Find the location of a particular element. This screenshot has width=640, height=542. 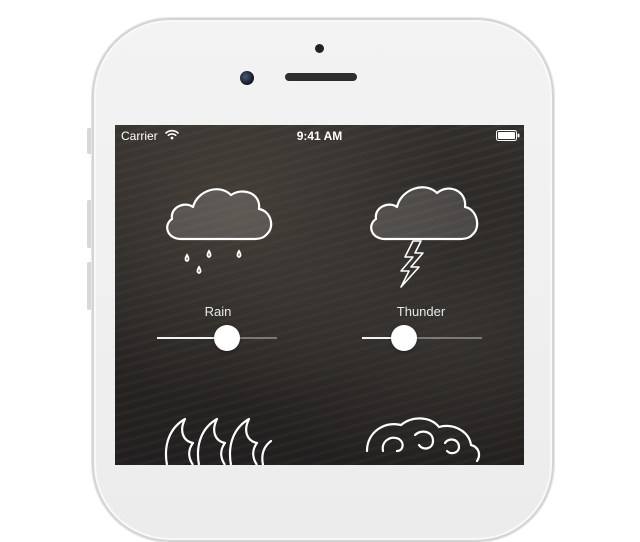

tile-label-rain: Rain is located at coordinates (218, 311).